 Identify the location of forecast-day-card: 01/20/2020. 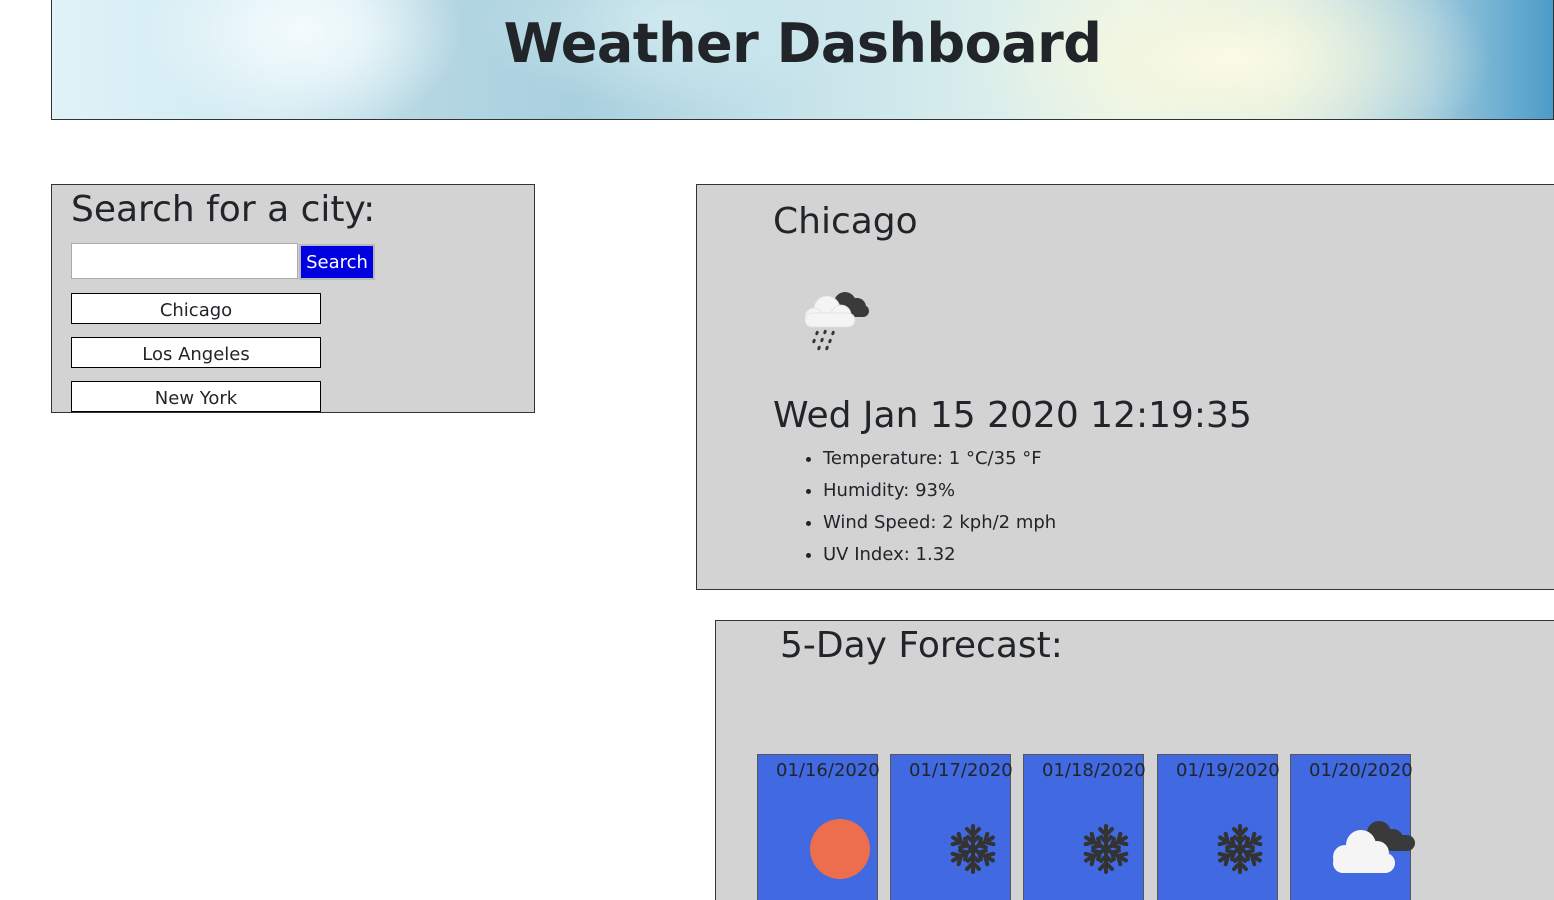
(1352, 827).